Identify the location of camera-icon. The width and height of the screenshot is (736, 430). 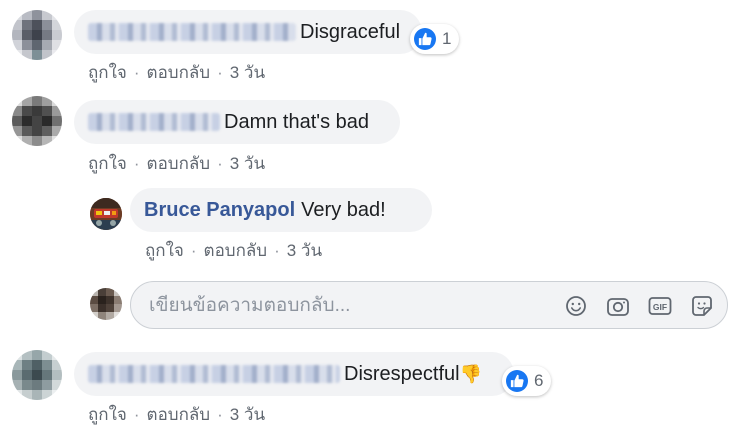
(618, 306).